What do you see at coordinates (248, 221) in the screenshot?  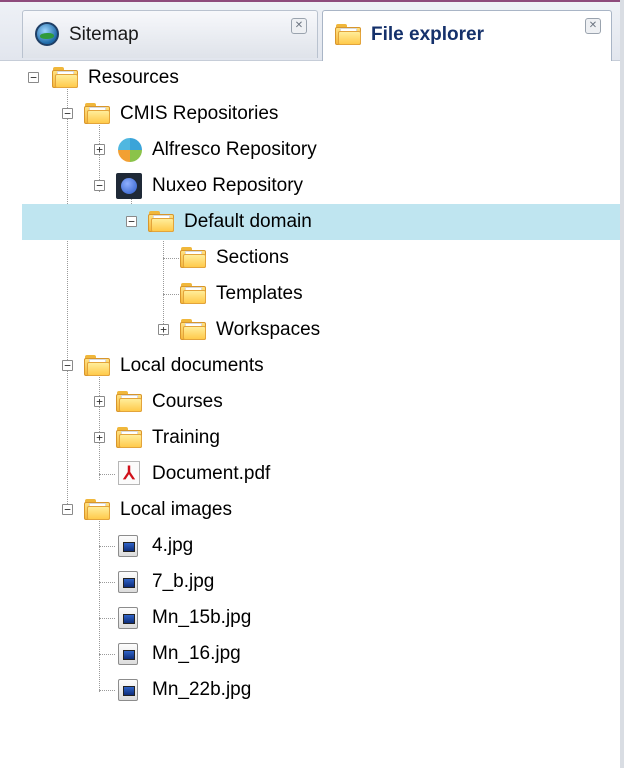 I see `tree-node-label: Default domain` at bounding box center [248, 221].